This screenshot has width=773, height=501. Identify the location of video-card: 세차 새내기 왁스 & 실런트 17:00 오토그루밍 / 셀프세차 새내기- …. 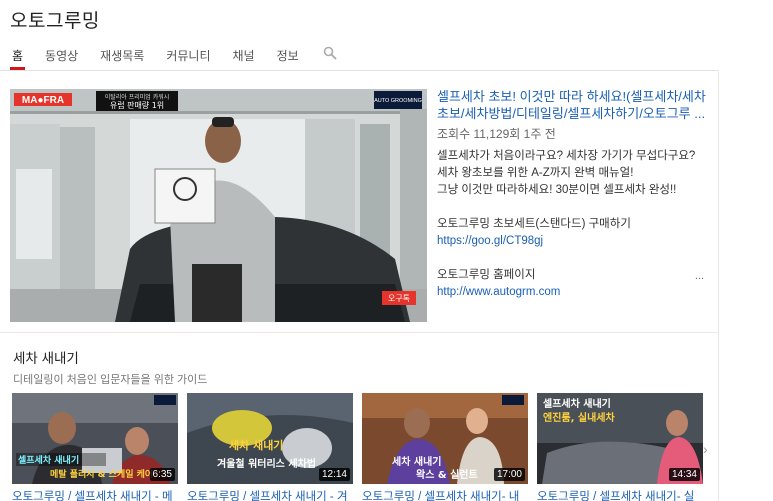
(445, 447).